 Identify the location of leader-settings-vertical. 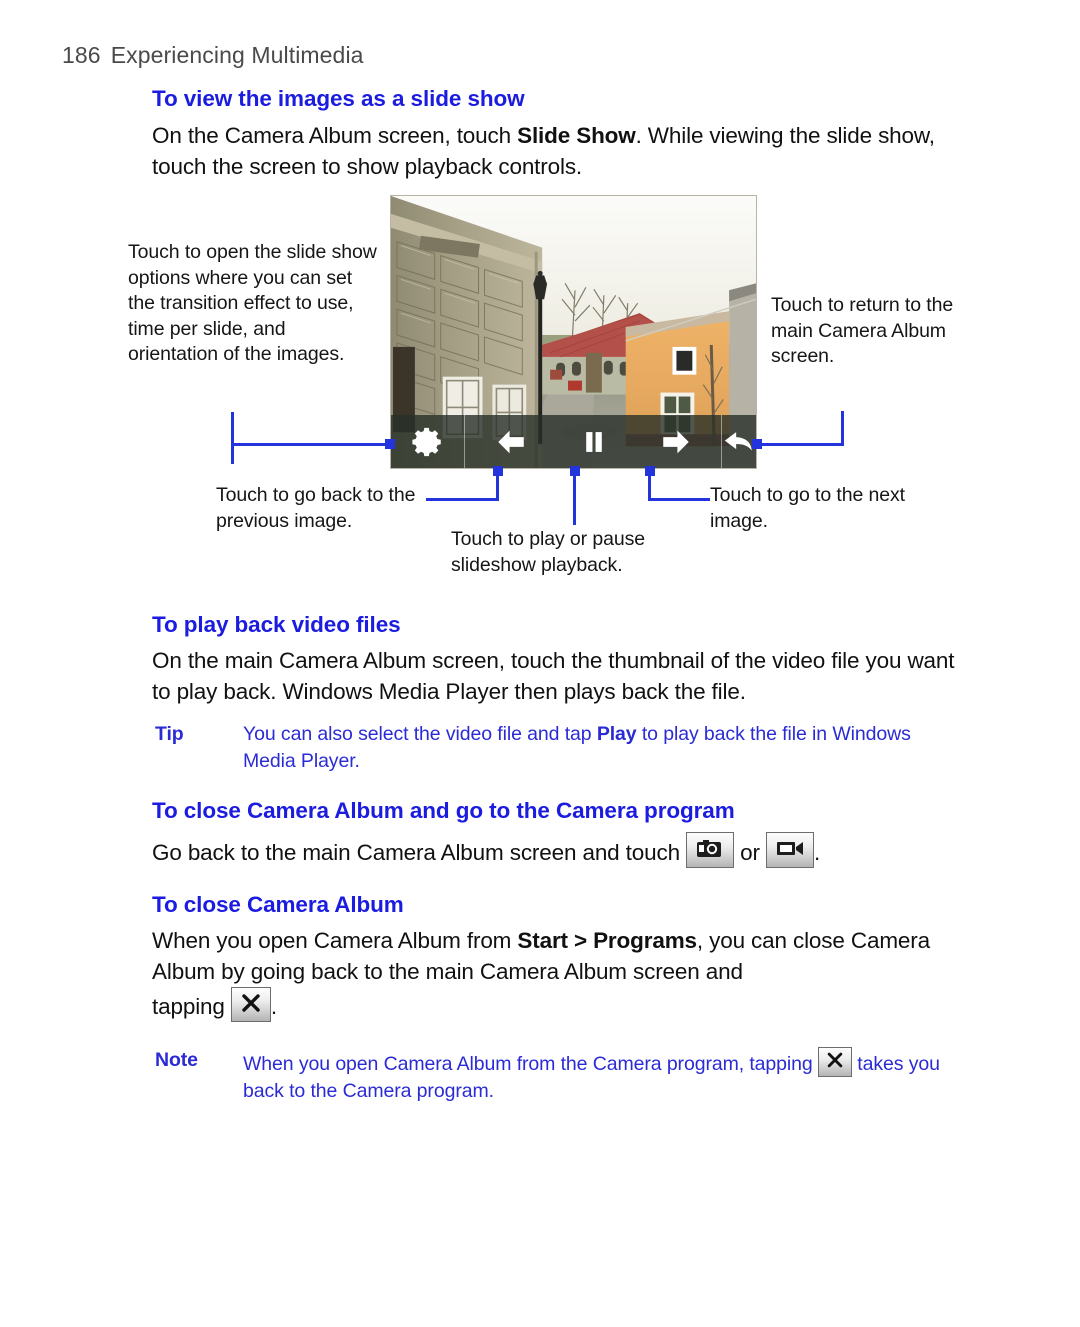
(232, 438).